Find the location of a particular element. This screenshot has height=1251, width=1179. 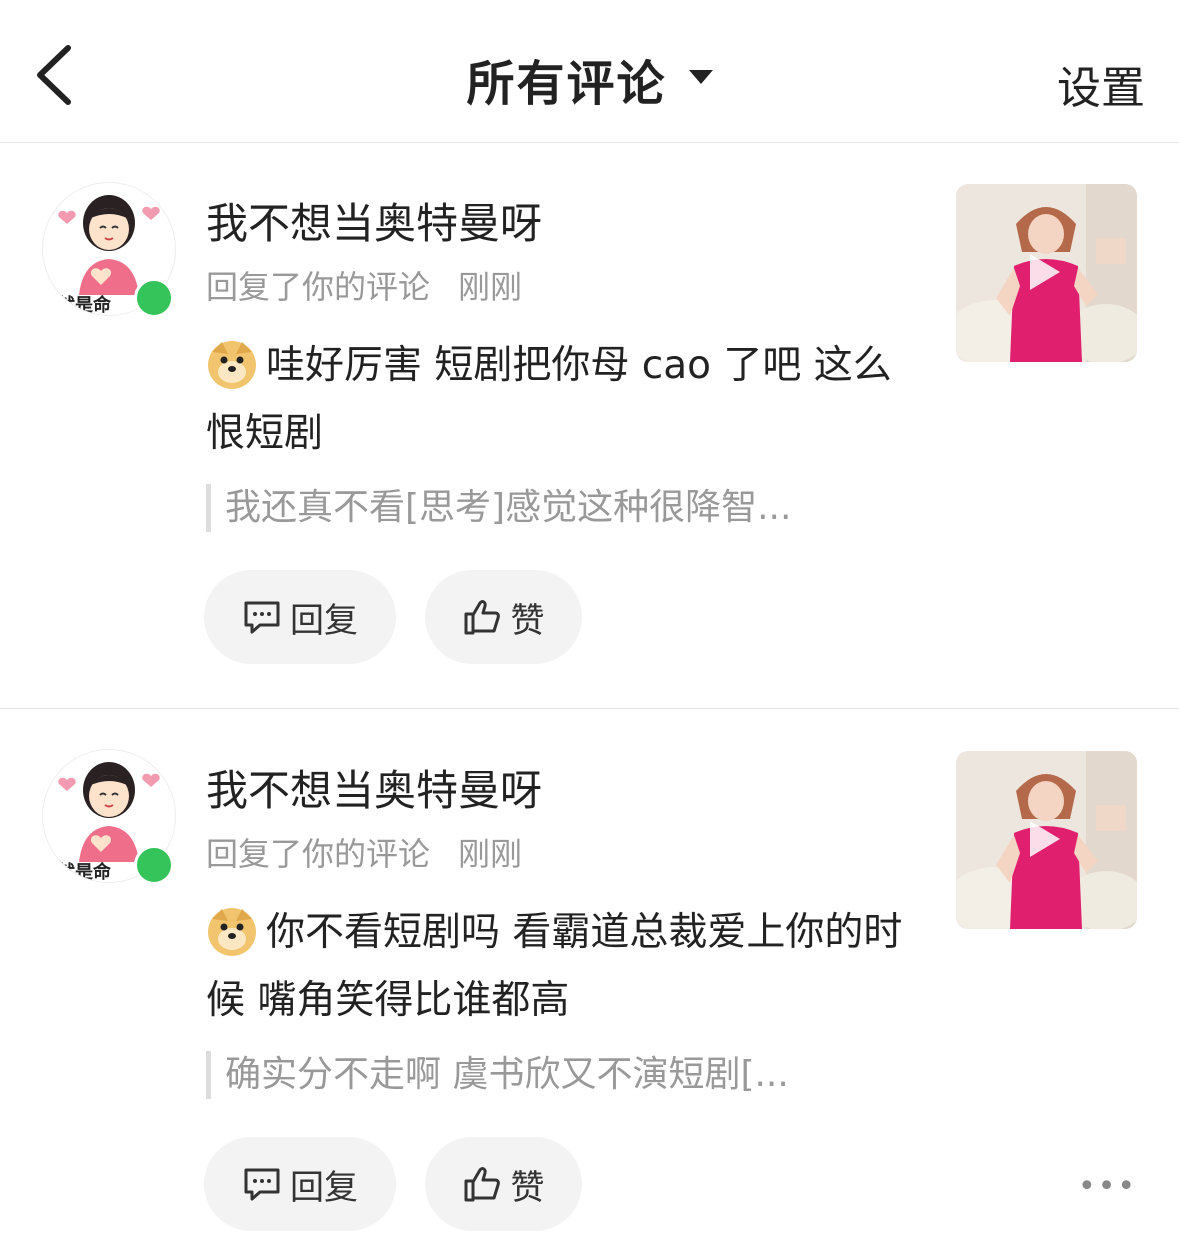

caret-down-icon is located at coordinates (700, 77).